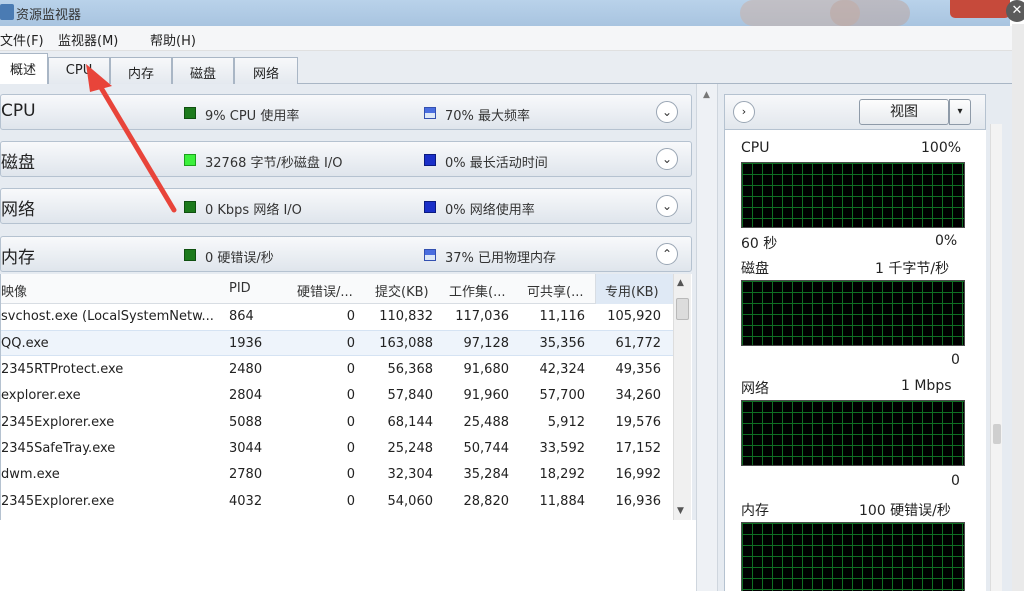 The height and width of the screenshot is (591, 1024). What do you see at coordinates (755, 511) in the screenshot?
I see `graph-label-memory: 内存` at bounding box center [755, 511].